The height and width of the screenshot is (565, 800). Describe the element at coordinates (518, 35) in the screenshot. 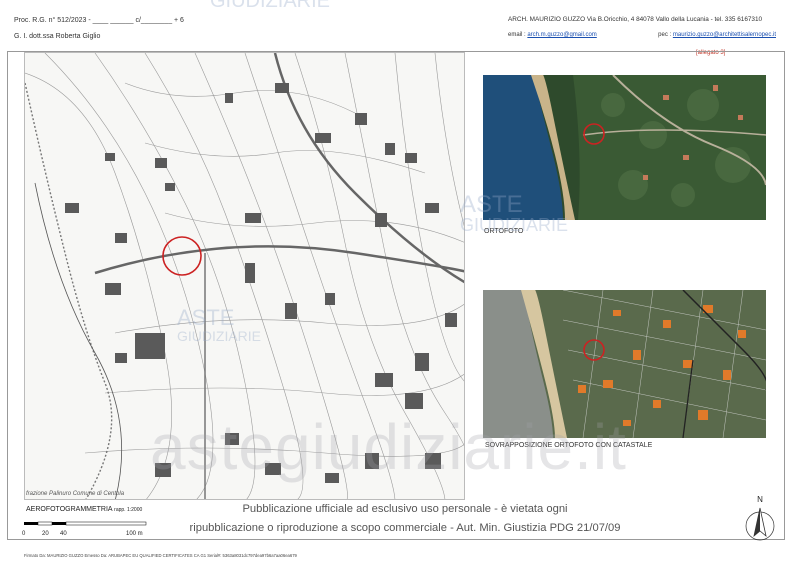

I see `email-label: email :` at that location.